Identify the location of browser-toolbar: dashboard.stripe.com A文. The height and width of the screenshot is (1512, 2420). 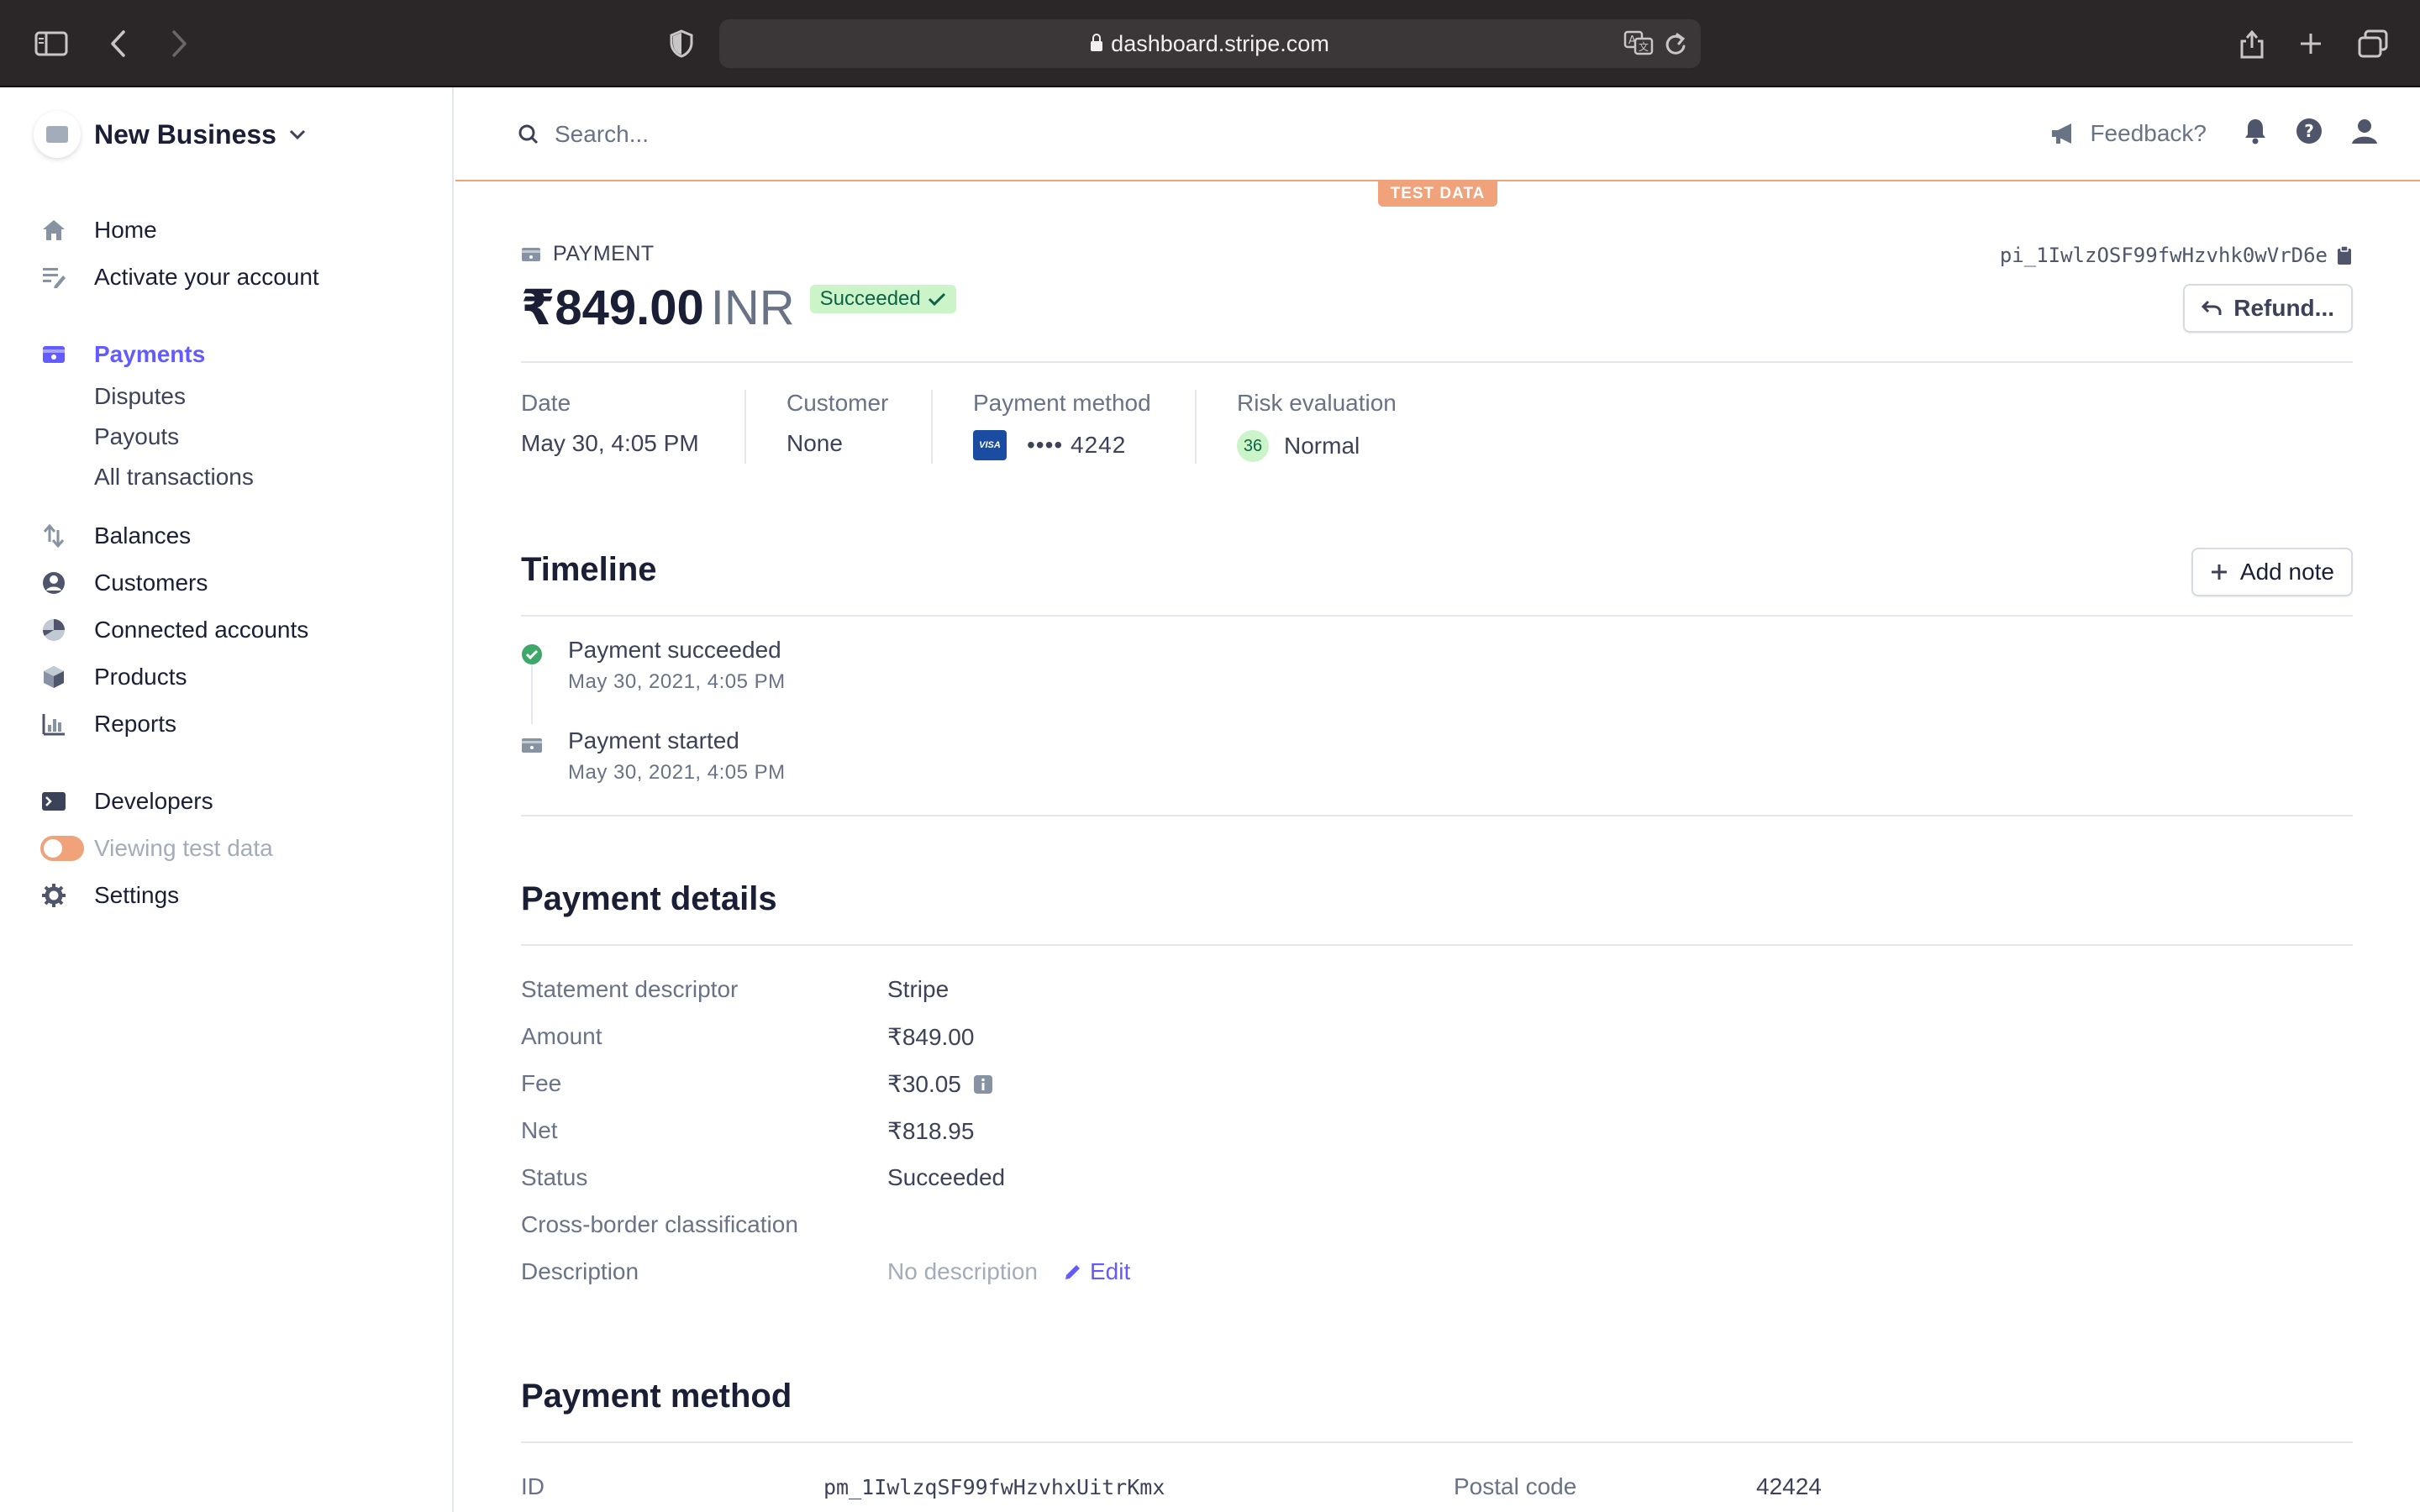
(1210, 43).